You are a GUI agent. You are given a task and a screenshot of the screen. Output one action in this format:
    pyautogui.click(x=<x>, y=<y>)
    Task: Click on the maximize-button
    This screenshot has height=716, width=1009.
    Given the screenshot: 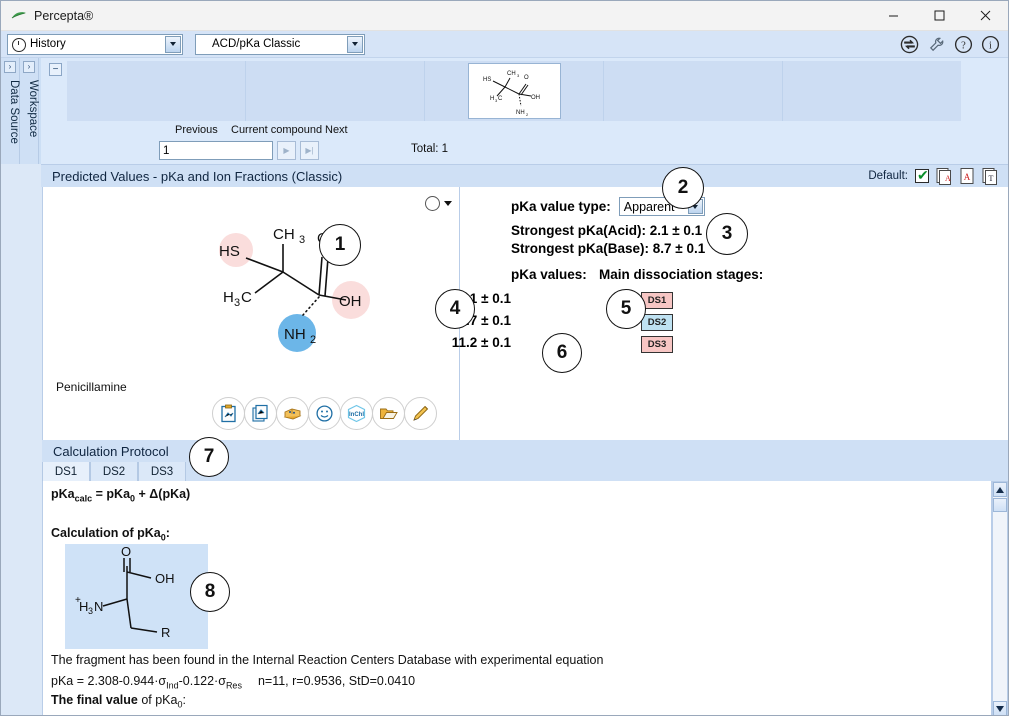 What is the action you would take?
    pyautogui.click(x=939, y=16)
    